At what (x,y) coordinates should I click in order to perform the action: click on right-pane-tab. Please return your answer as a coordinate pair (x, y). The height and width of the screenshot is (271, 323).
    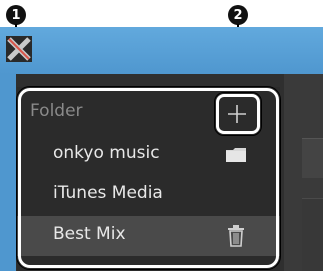
    Looking at the image, I should click on (312, 158).